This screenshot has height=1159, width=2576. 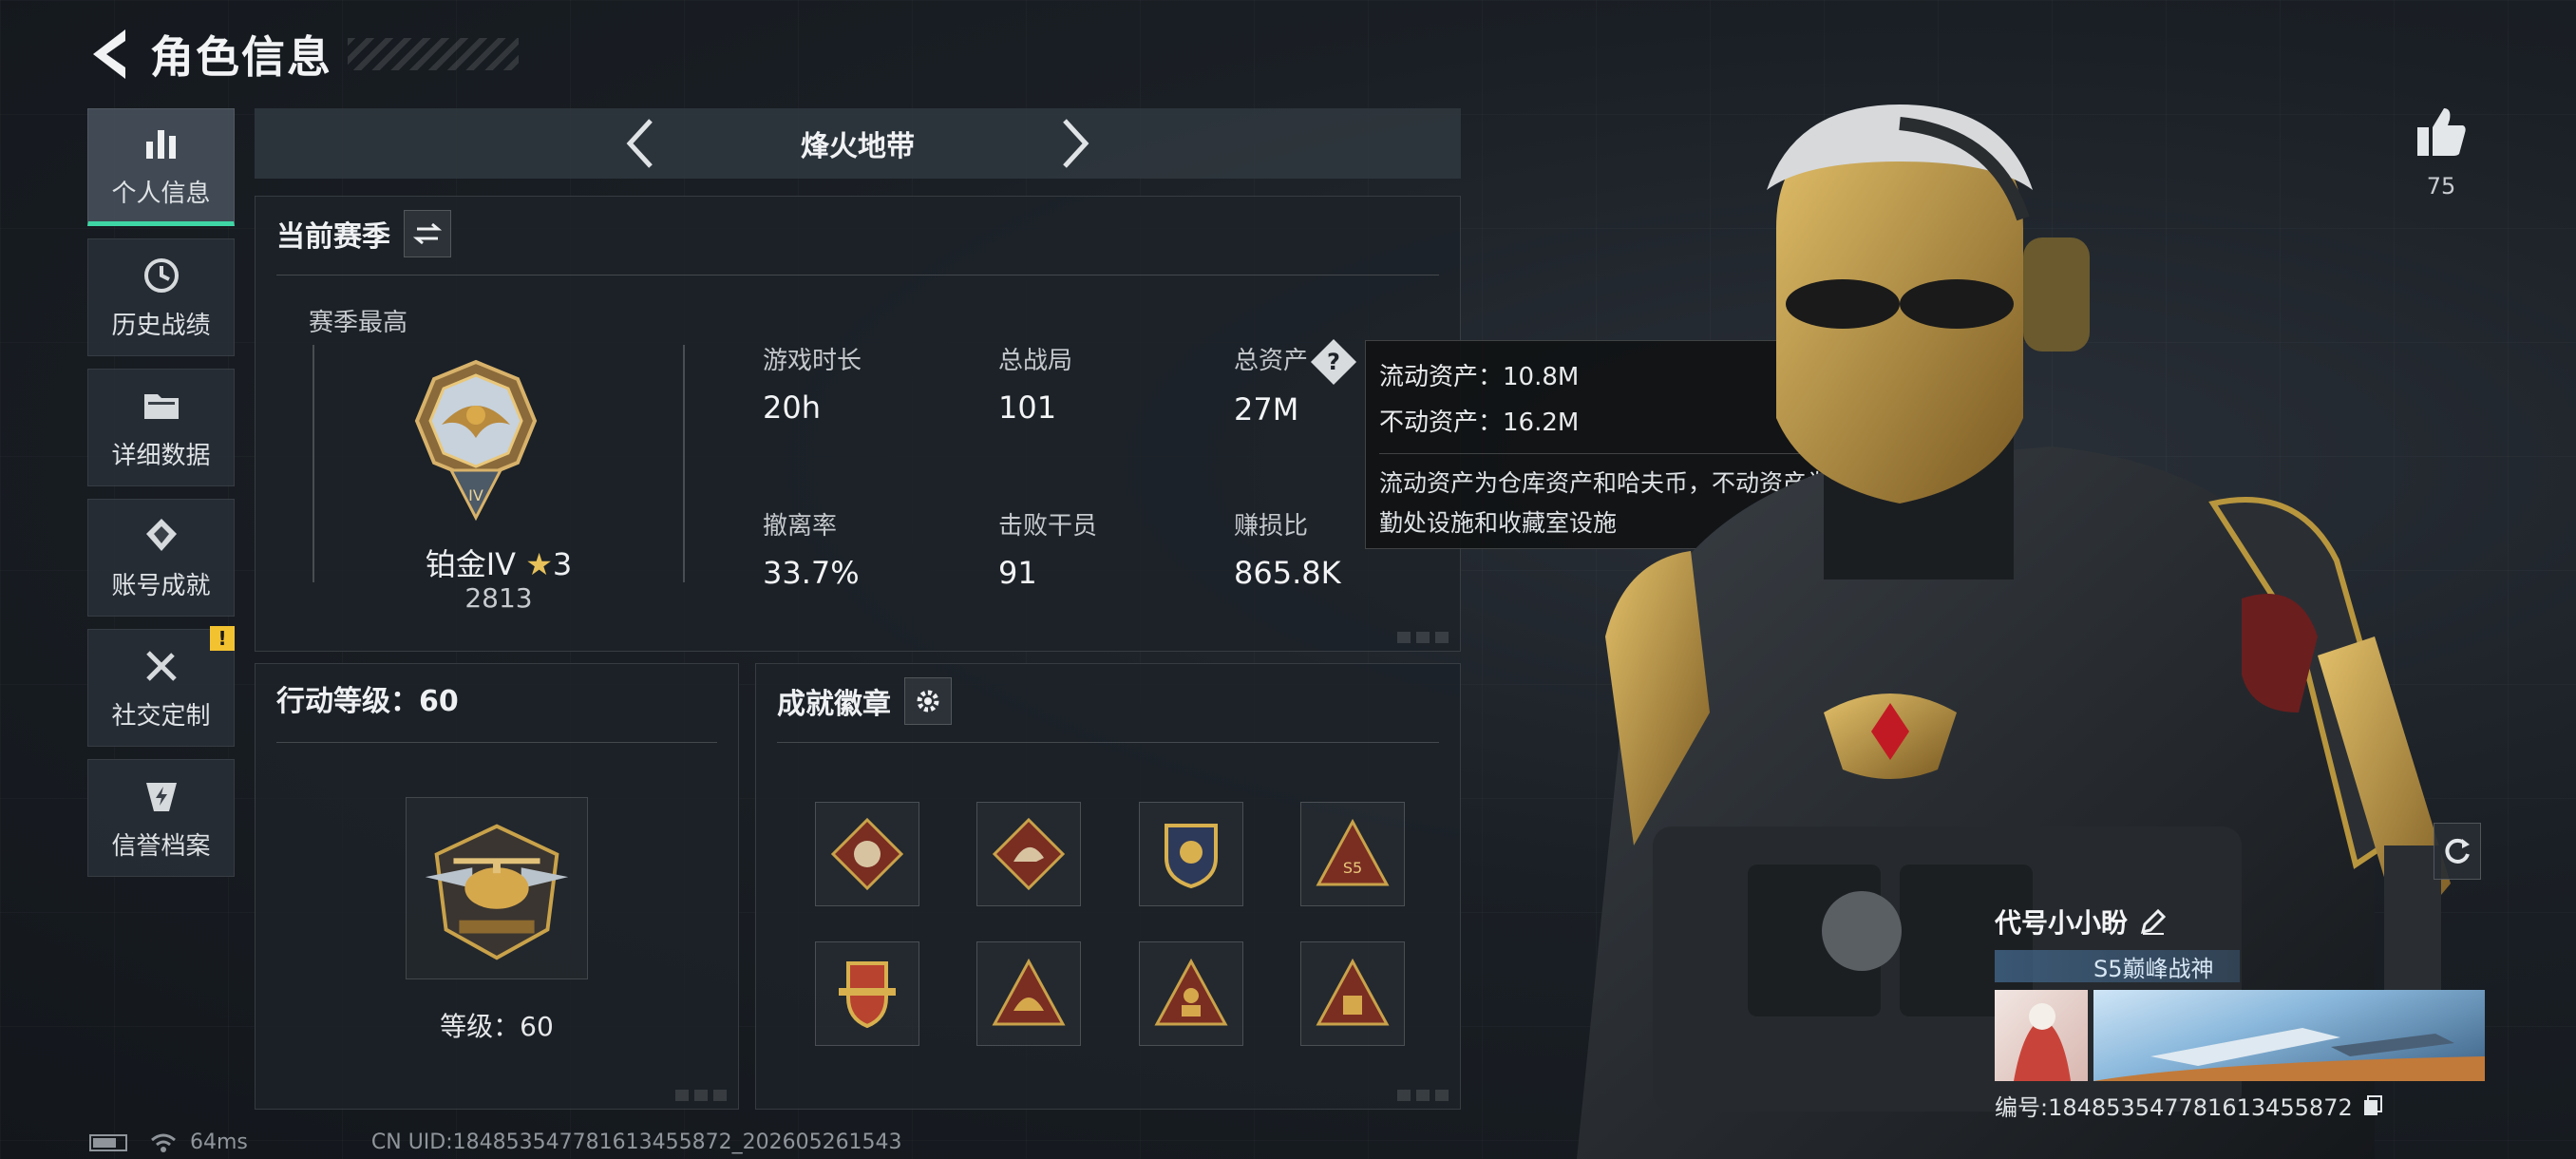 I want to click on battery-icon, so click(x=108, y=1142).